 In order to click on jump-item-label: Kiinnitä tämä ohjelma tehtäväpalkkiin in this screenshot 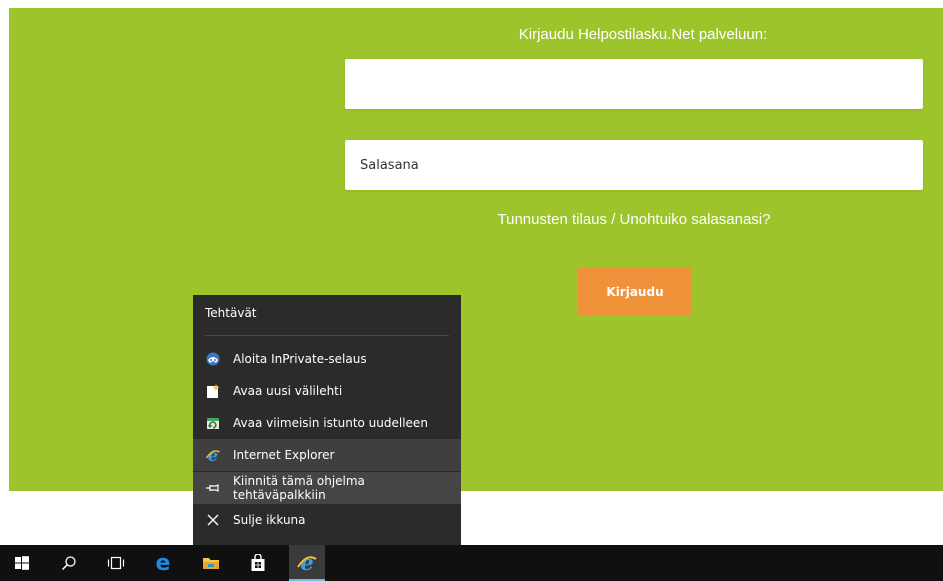, I will do `click(299, 488)`.